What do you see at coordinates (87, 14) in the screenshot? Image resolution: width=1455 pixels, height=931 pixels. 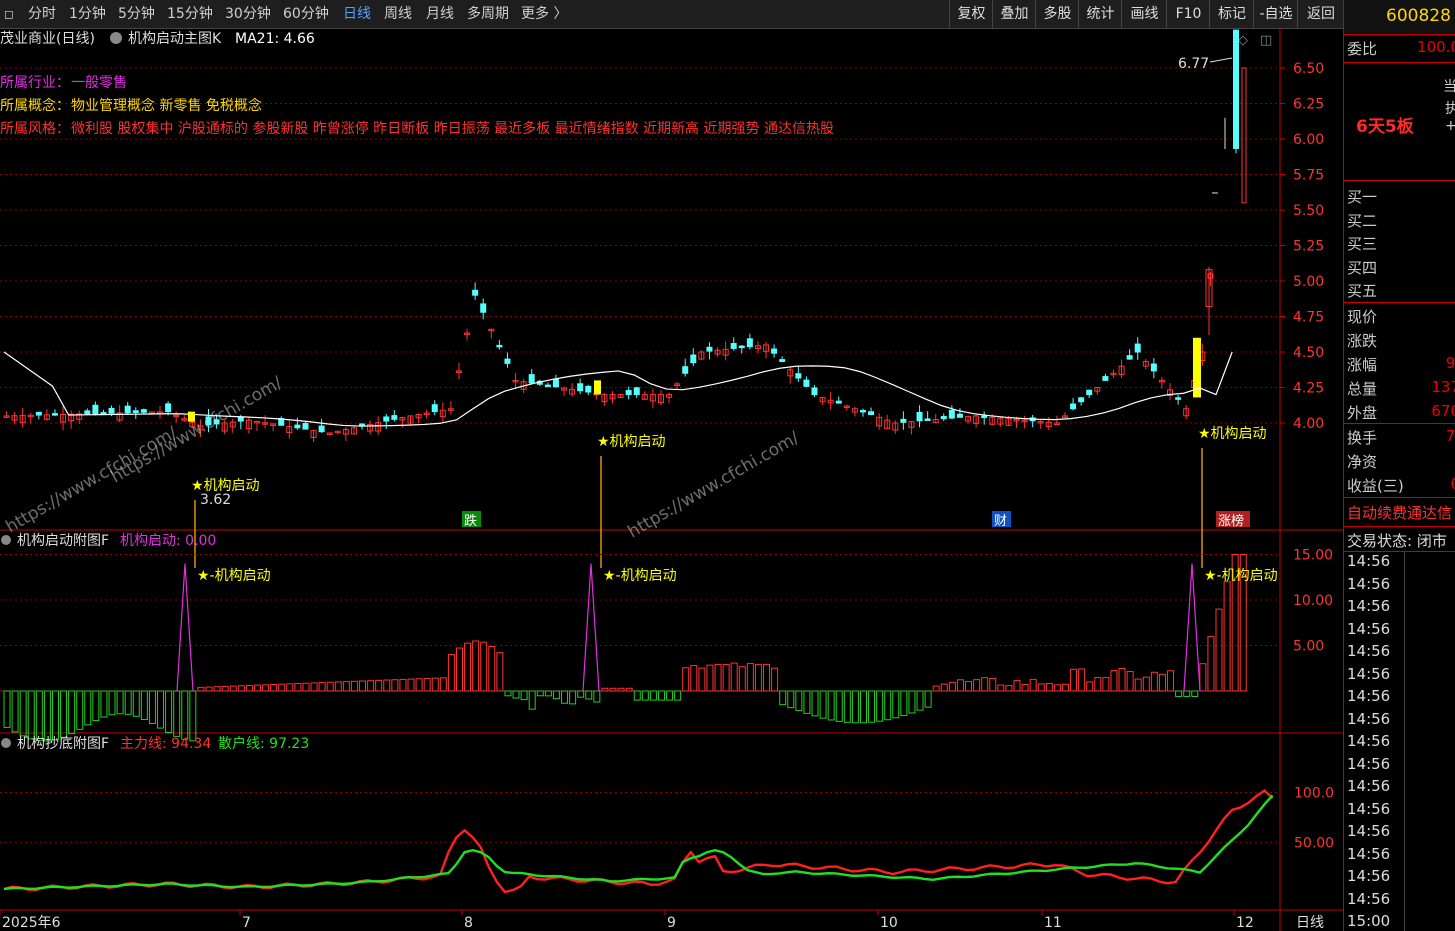 I see `period-tab-1: 1分钟` at bounding box center [87, 14].